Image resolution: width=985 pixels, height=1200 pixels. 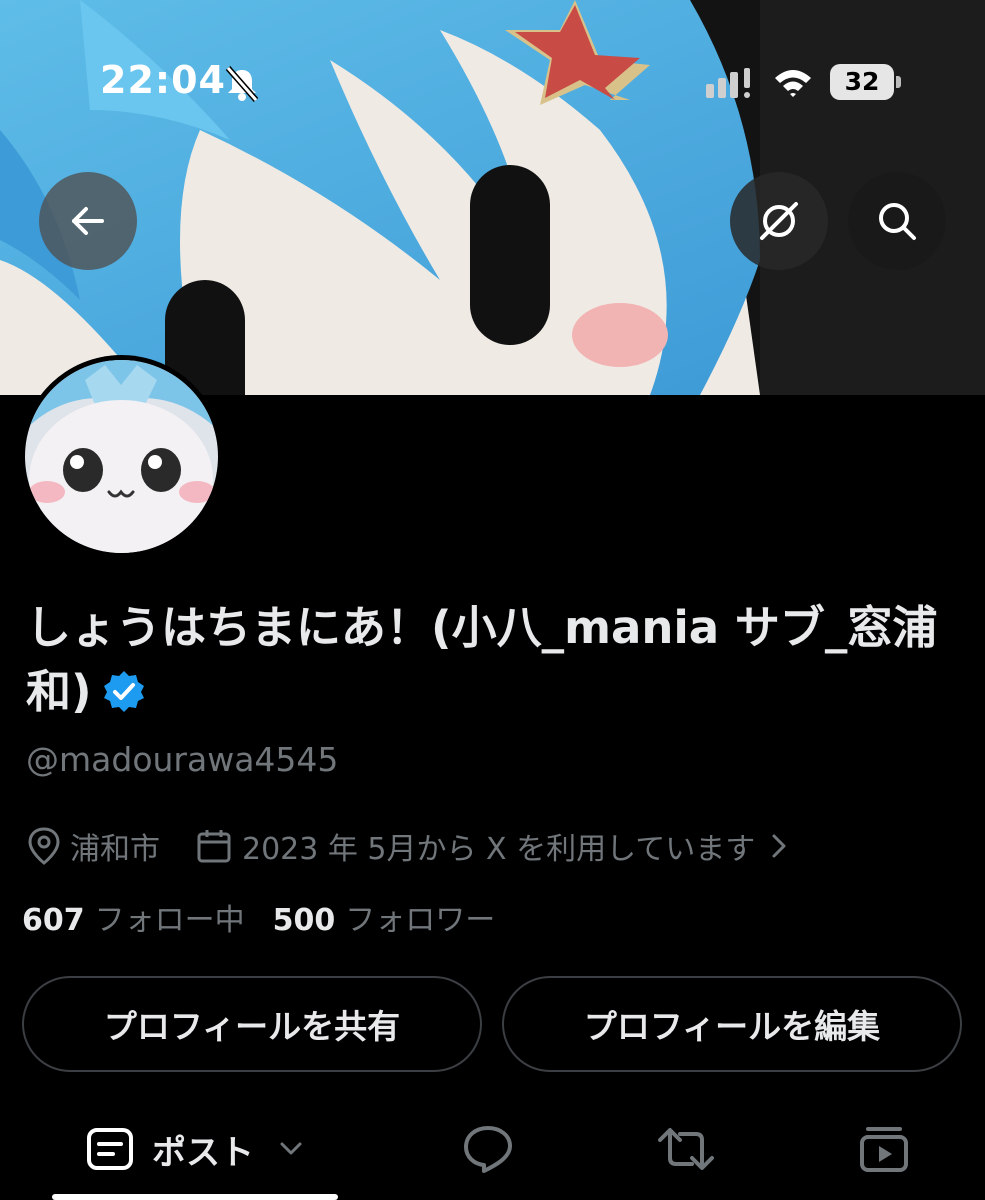 What do you see at coordinates (258, 917) in the screenshot?
I see `follow-counts: 607 フォロー中 500 フォロワー` at bounding box center [258, 917].